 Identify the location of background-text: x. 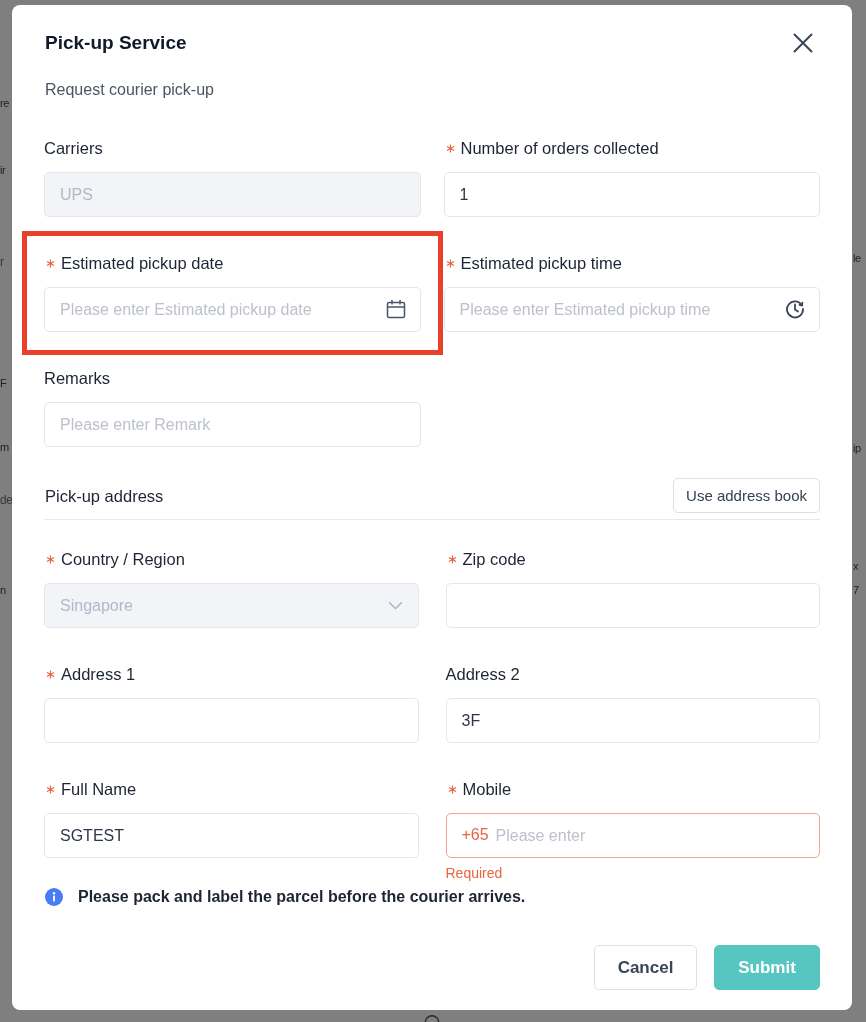
(856, 566).